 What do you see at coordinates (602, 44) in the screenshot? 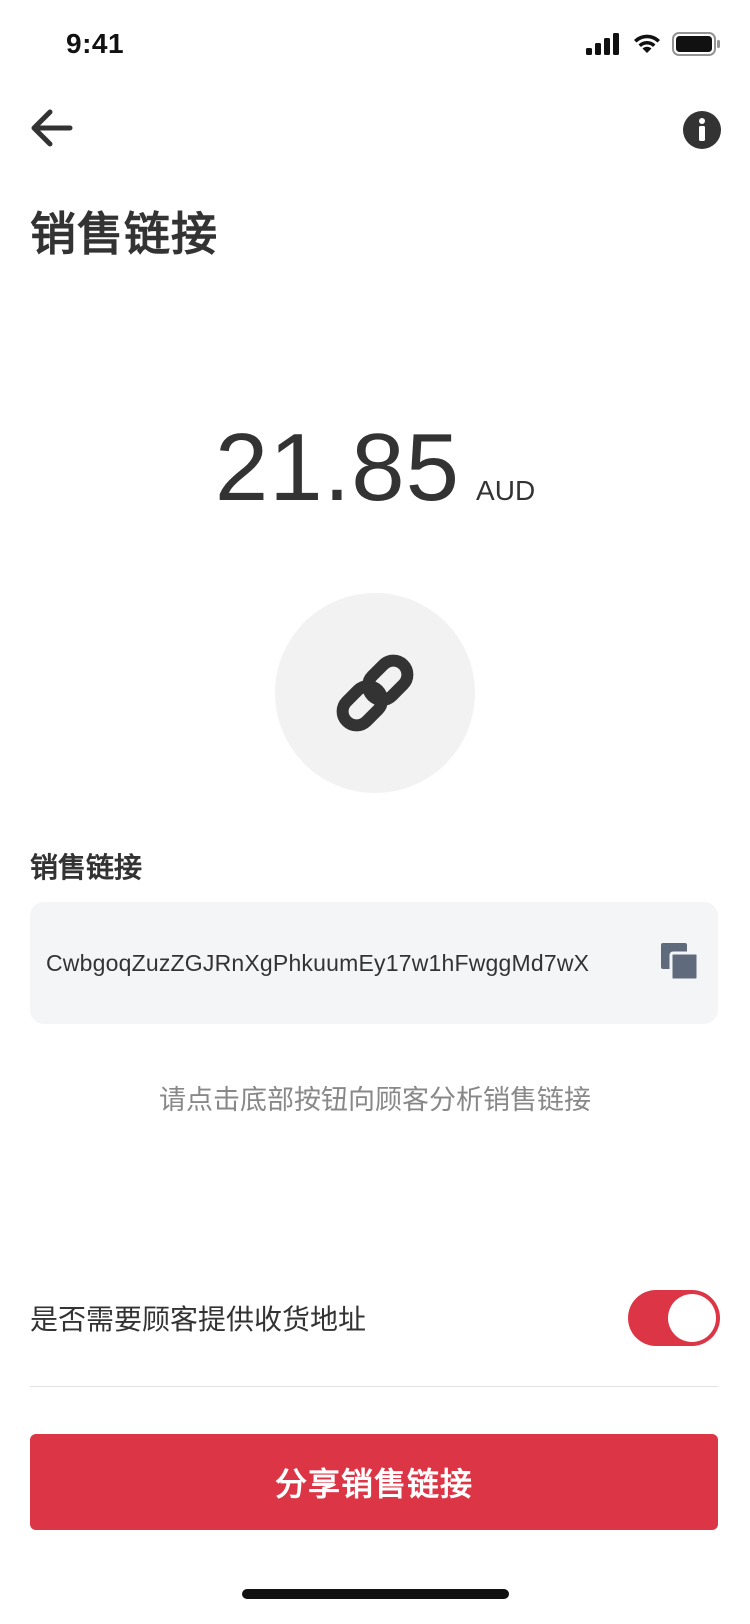
I see `signal-icon` at bounding box center [602, 44].